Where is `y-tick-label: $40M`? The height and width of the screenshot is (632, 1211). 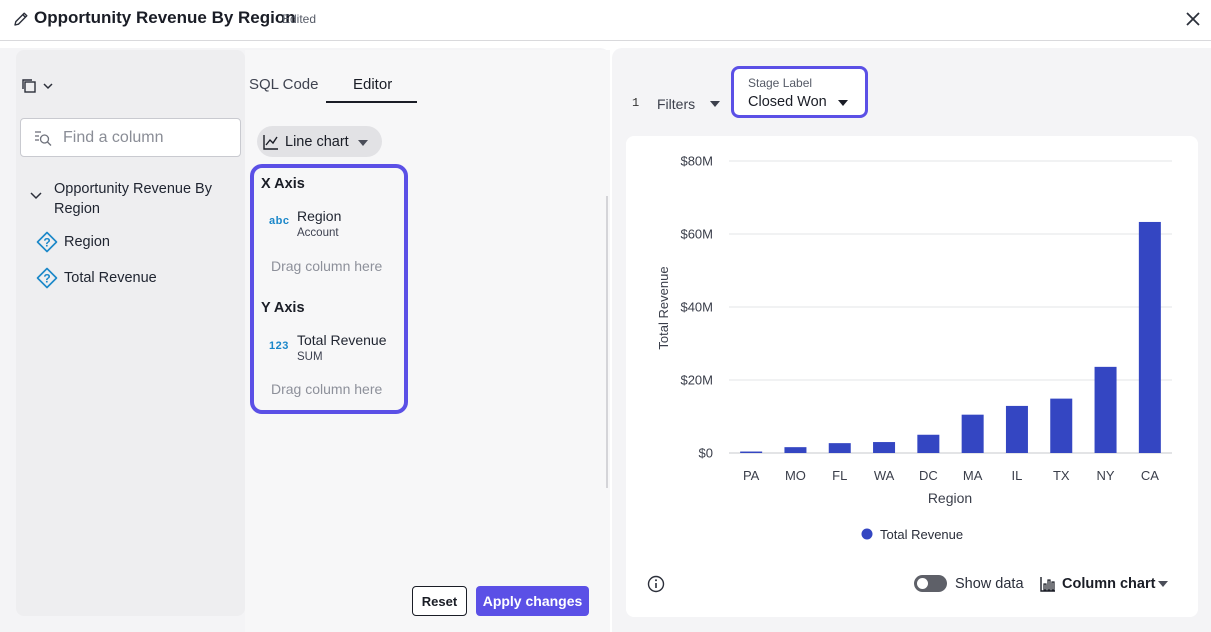 y-tick-label: $40M is located at coordinates (696, 307).